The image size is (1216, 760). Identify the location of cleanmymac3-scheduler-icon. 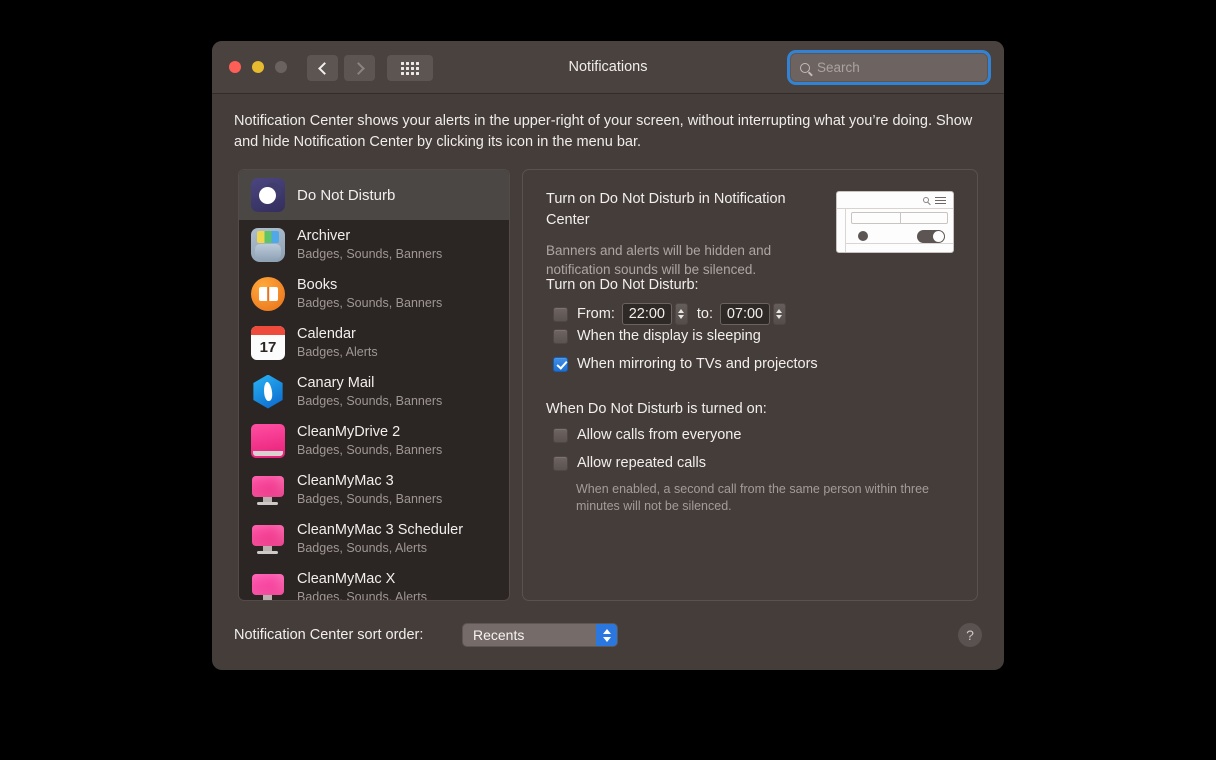
(268, 539).